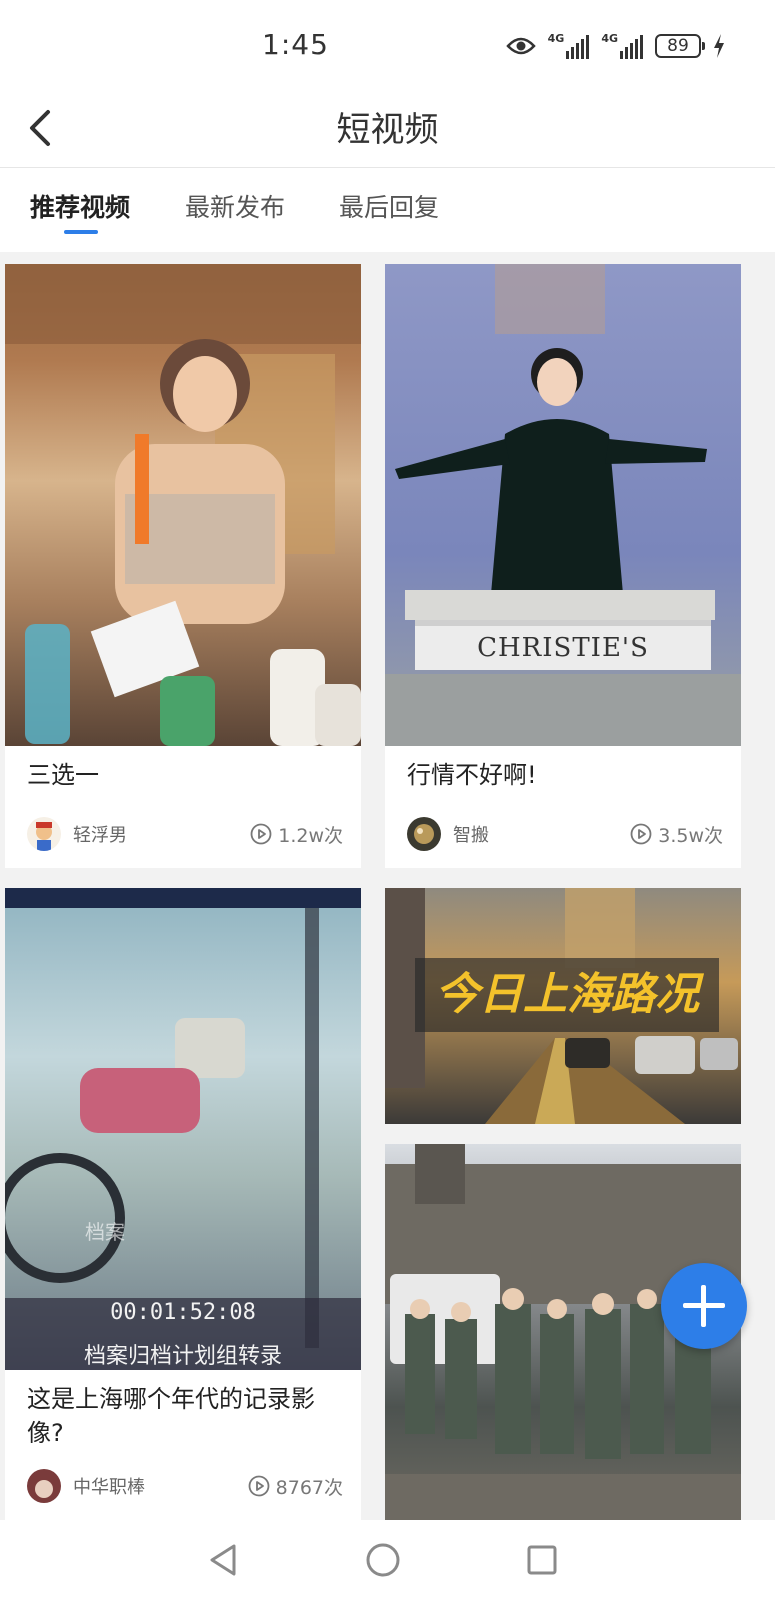  I want to click on view-count: 8767次, so click(295, 1486).